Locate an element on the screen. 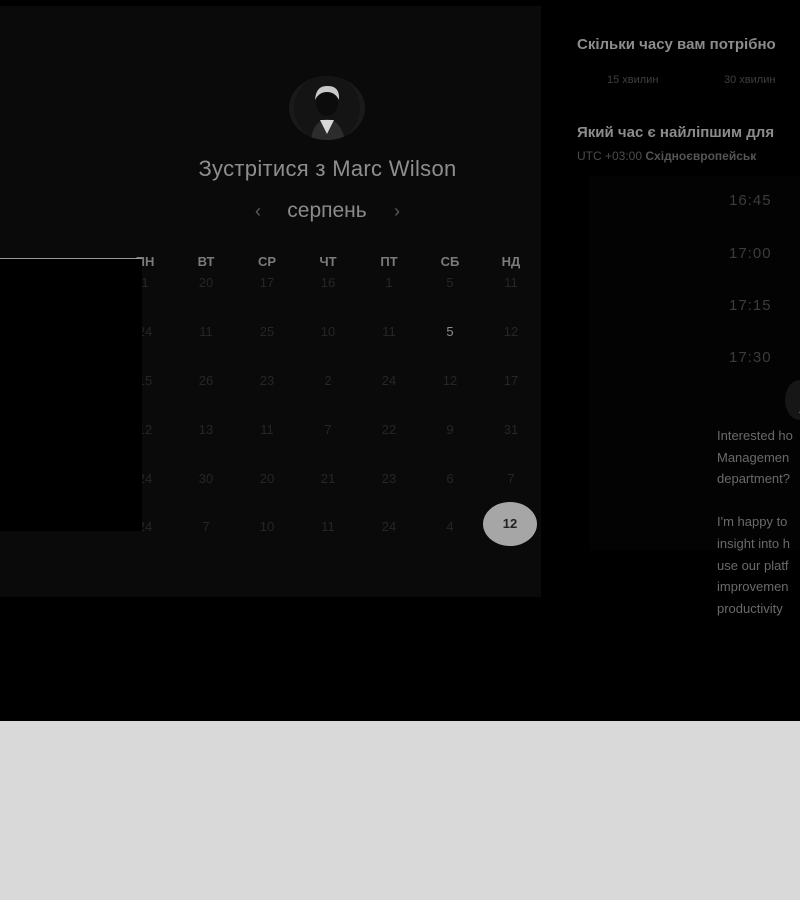  description-line: insight into h is located at coordinates (753, 543).